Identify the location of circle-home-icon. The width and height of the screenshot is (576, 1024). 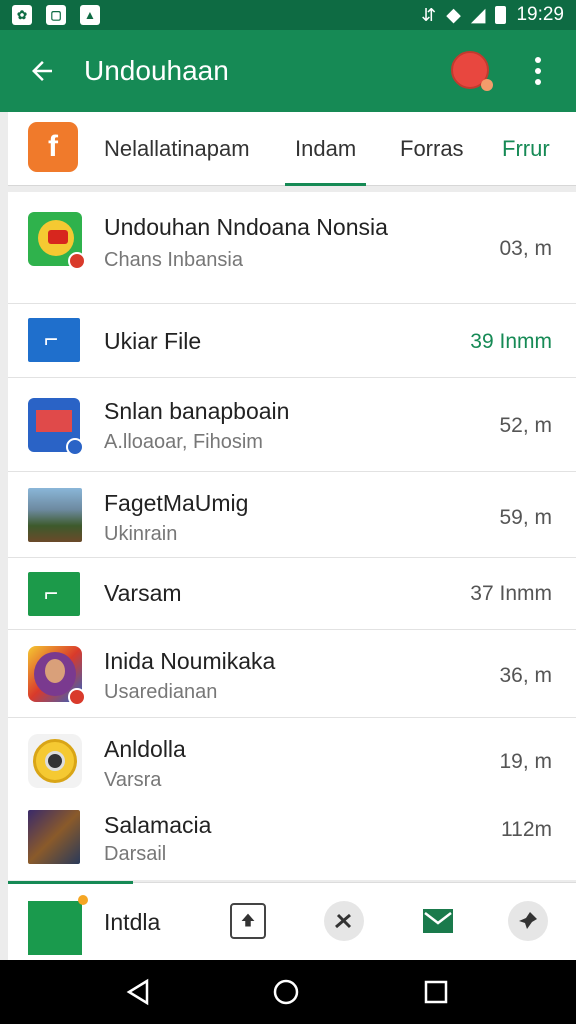
(286, 992).